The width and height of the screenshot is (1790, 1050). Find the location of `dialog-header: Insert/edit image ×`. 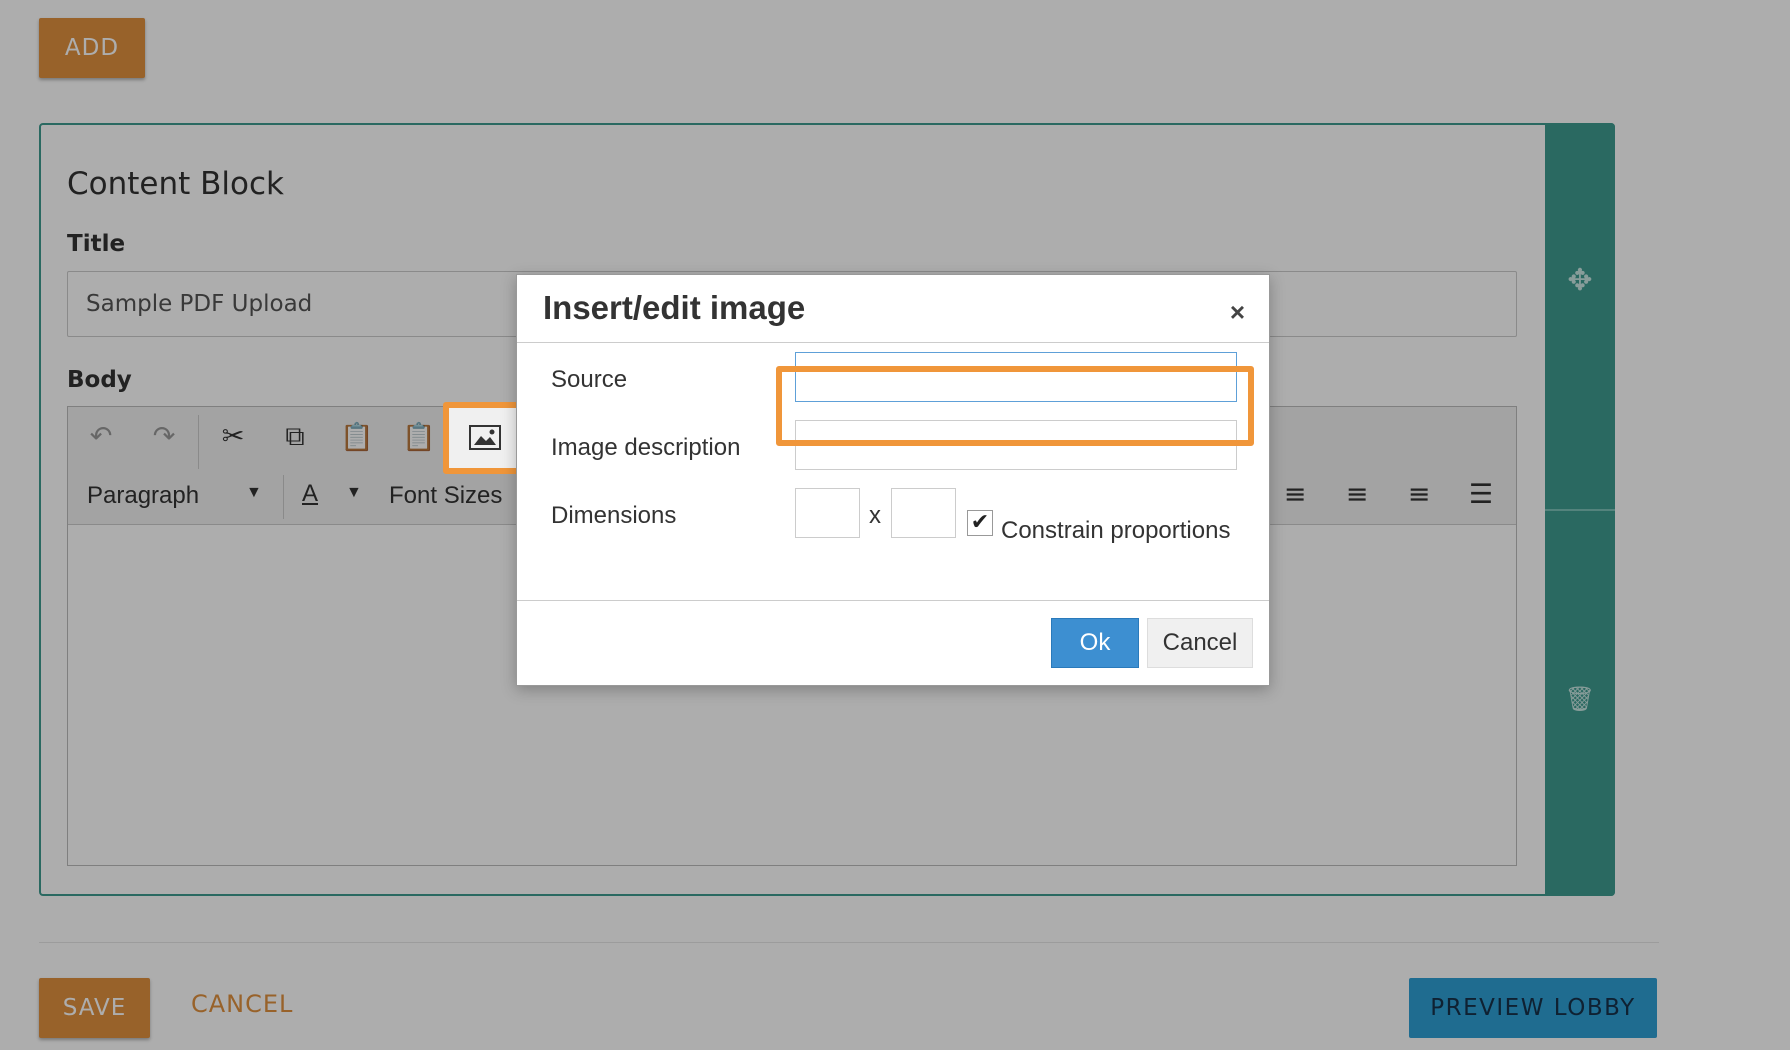

dialog-header: Insert/edit image × is located at coordinates (893, 309).